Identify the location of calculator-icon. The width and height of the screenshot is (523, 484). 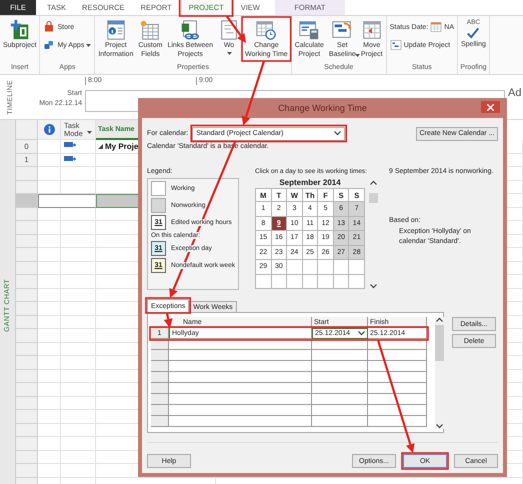
(309, 30).